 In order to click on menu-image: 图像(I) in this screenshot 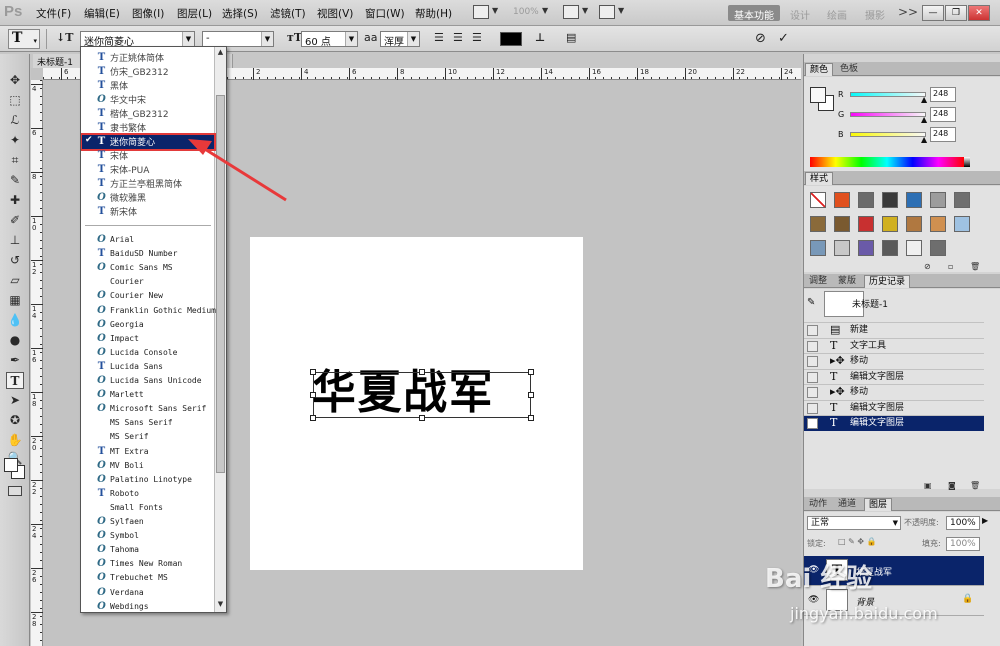, I will do `click(148, 13)`.